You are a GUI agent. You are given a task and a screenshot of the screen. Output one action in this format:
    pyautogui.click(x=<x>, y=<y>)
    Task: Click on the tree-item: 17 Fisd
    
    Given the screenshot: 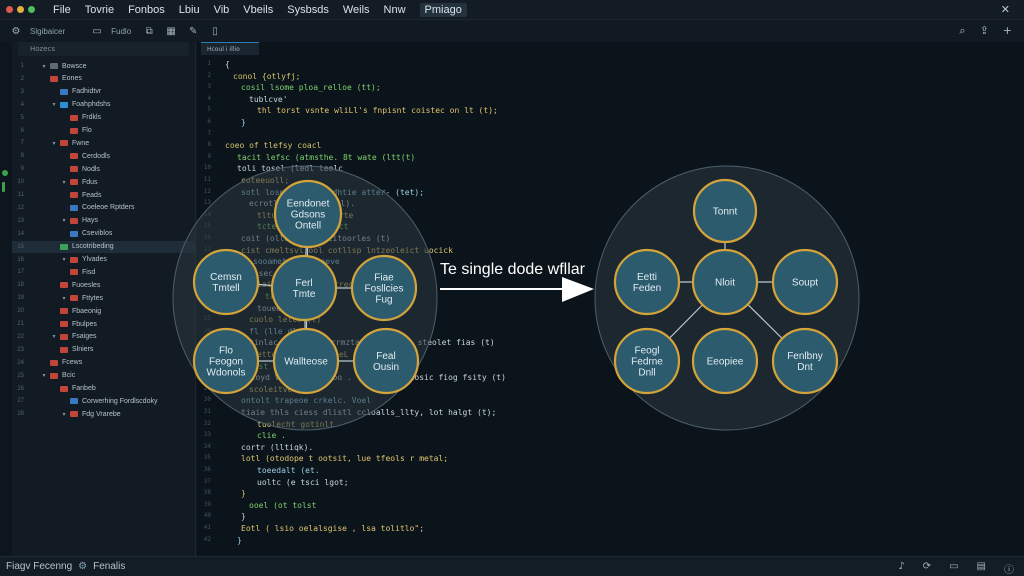 What is the action you would take?
    pyautogui.click(x=104, y=272)
    